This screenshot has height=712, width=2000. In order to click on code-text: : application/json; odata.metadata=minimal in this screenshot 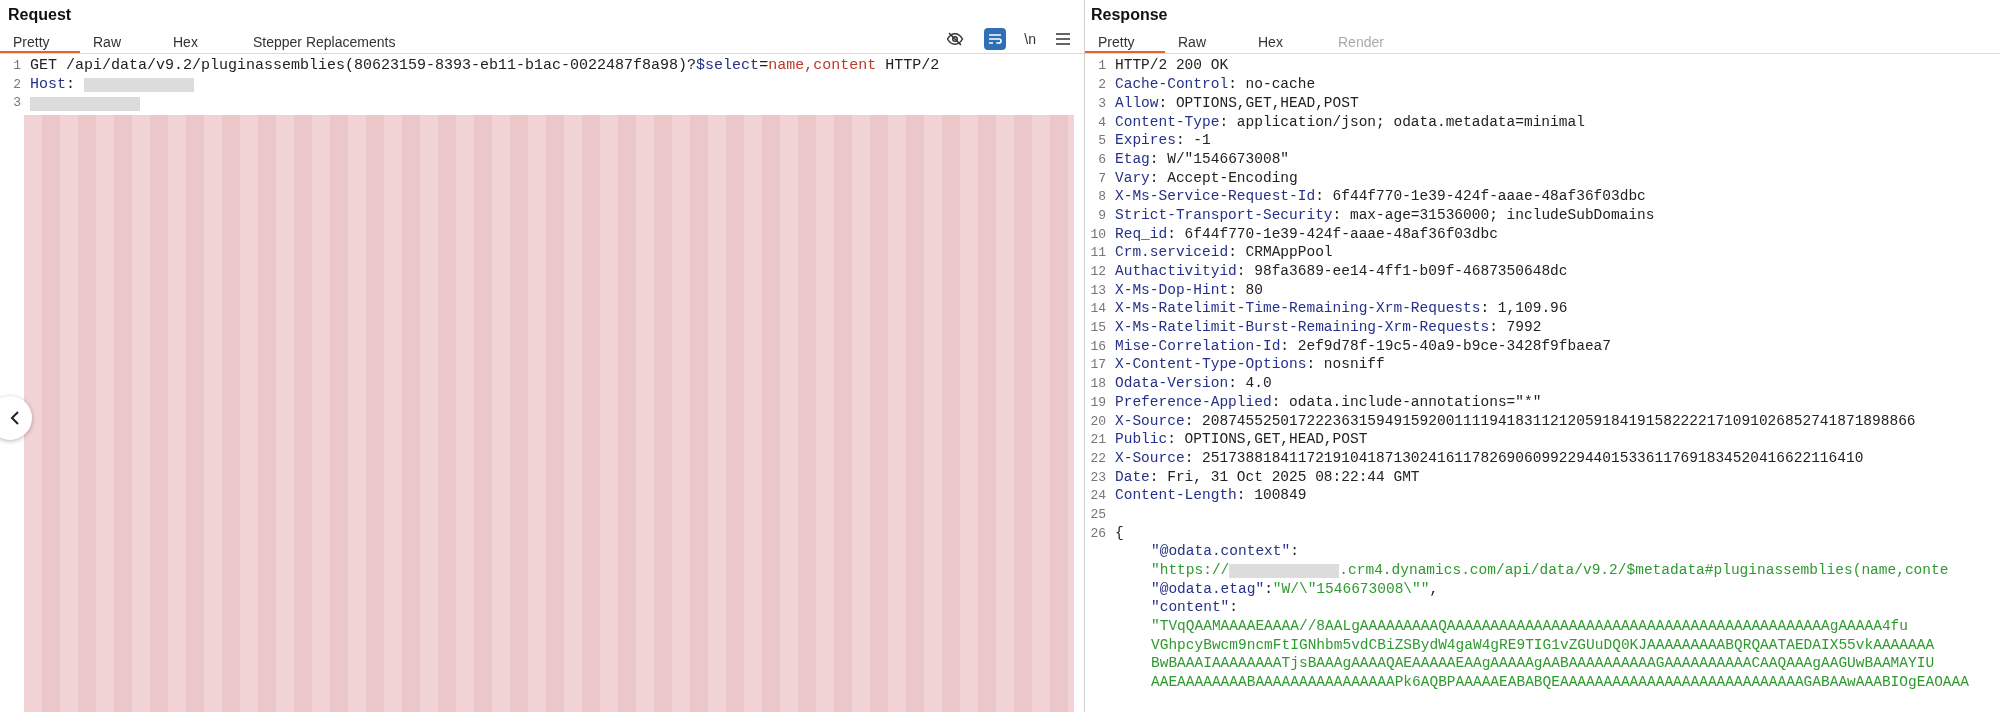, I will do `click(1402, 122)`.